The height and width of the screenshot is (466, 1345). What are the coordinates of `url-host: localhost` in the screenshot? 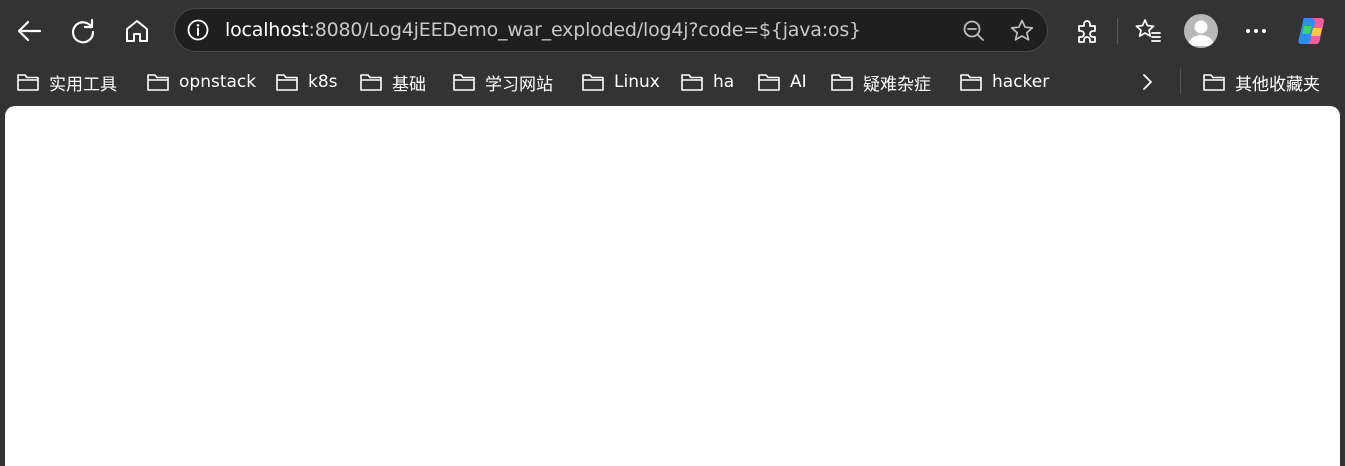 It's located at (267, 30).